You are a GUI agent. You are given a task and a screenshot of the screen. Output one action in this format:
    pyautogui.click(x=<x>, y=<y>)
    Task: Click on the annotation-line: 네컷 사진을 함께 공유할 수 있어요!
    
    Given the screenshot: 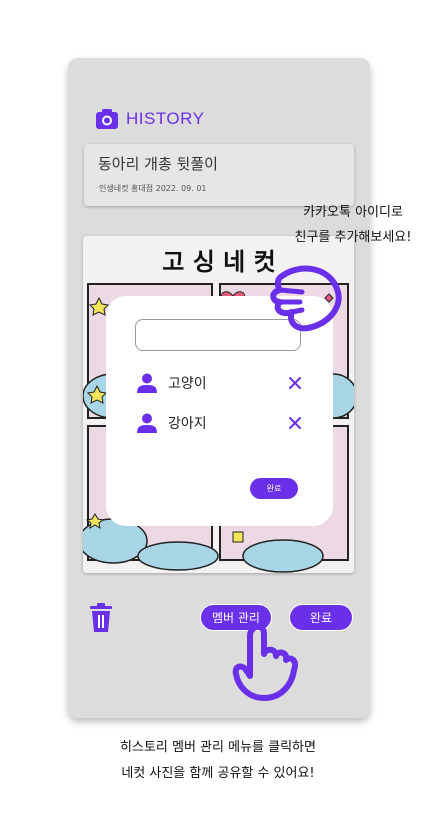 What is the action you would take?
    pyautogui.click(x=218, y=773)
    